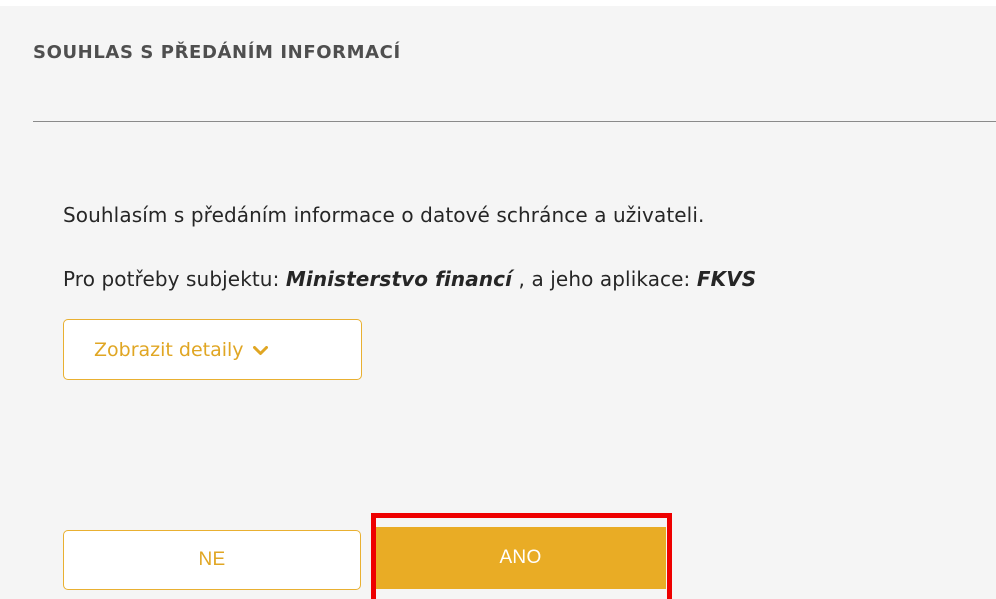  I want to click on title-divider, so click(514, 121).